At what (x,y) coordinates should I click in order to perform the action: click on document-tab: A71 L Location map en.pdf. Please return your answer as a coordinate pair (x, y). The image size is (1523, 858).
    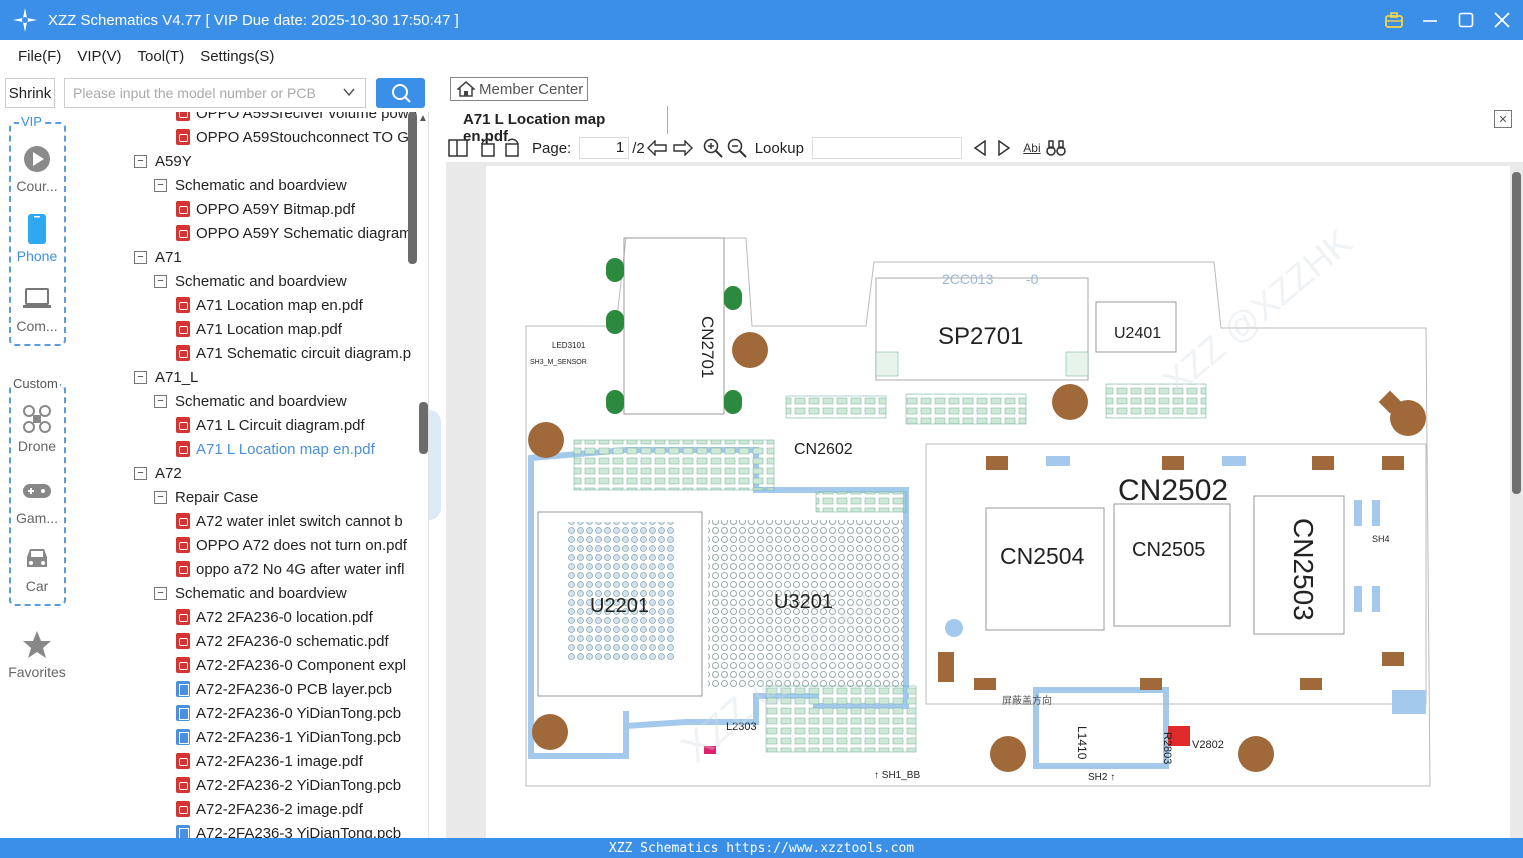
    Looking at the image, I should click on (559, 125).